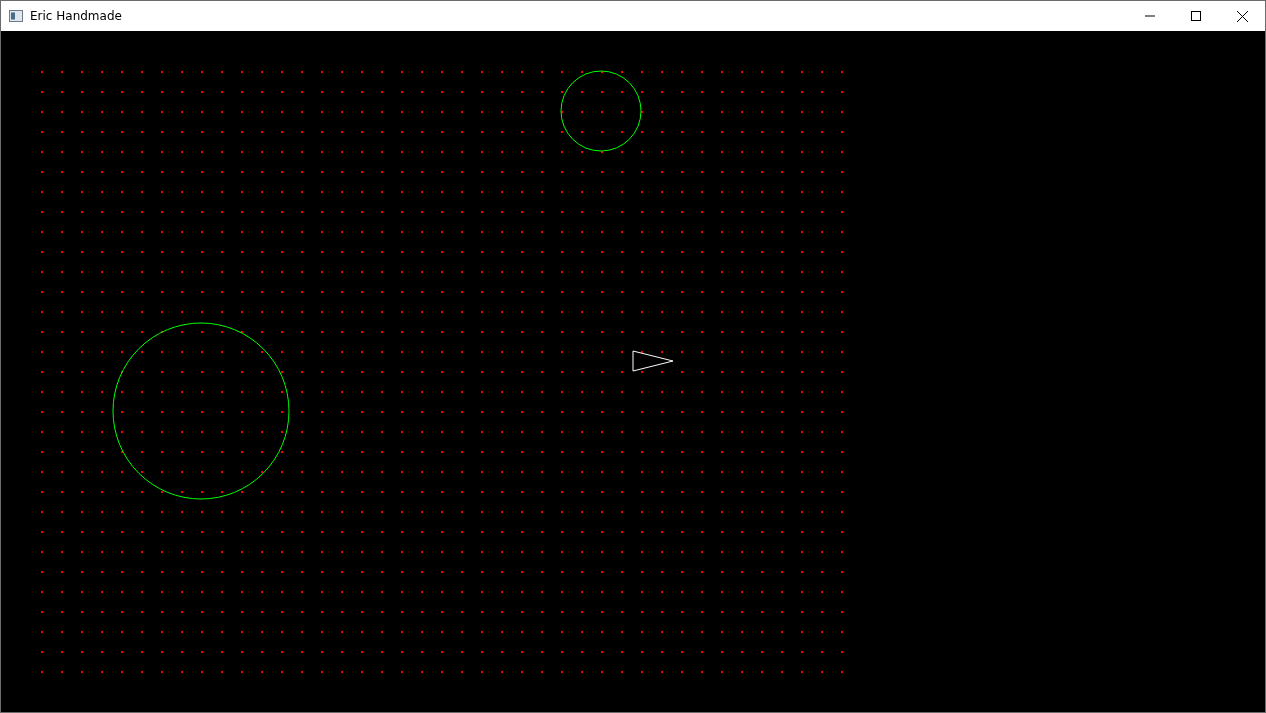 Image resolution: width=1266 pixels, height=713 pixels. Describe the element at coordinates (16, 16) in the screenshot. I see `app-window-icon` at that location.